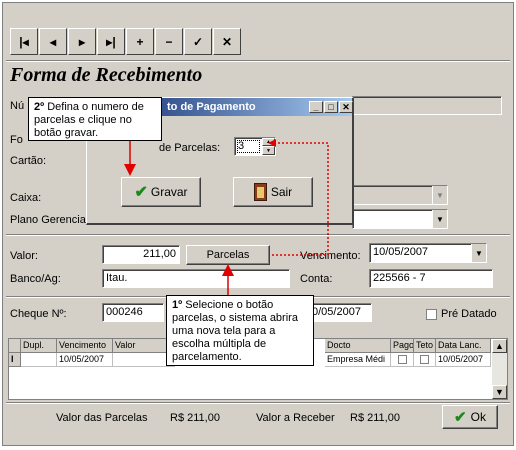  What do you see at coordinates (177, 305) in the screenshot?
I see `step1-number: 1º` at bounding box center [177, 305].